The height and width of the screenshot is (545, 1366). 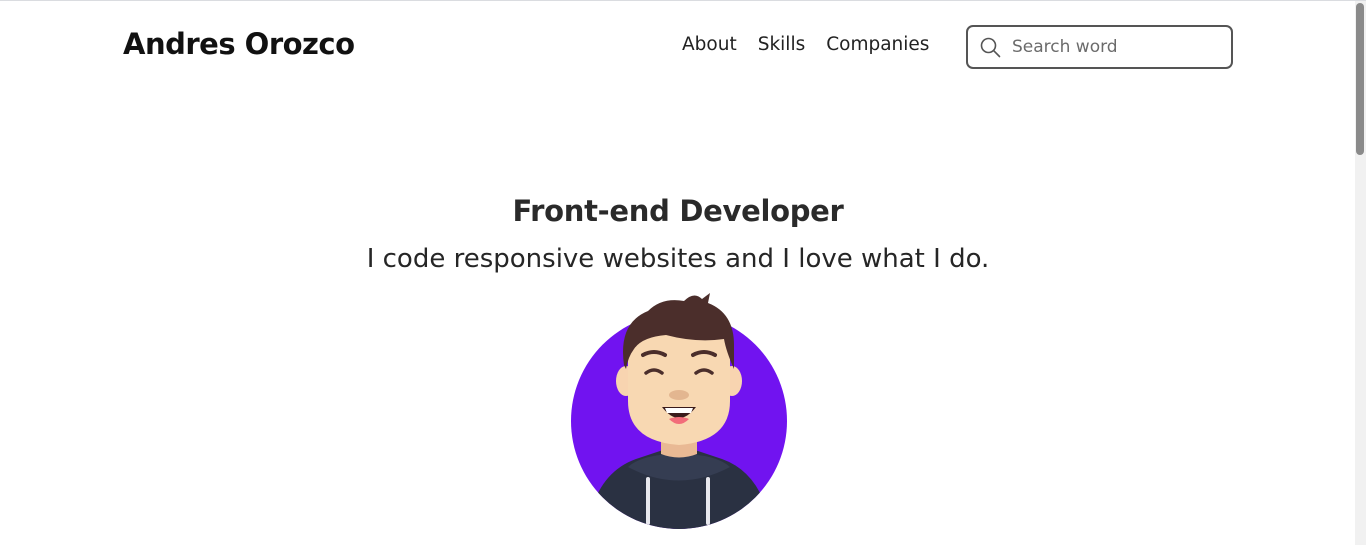 I want to click on search-icon, so click(x=990, y=47).